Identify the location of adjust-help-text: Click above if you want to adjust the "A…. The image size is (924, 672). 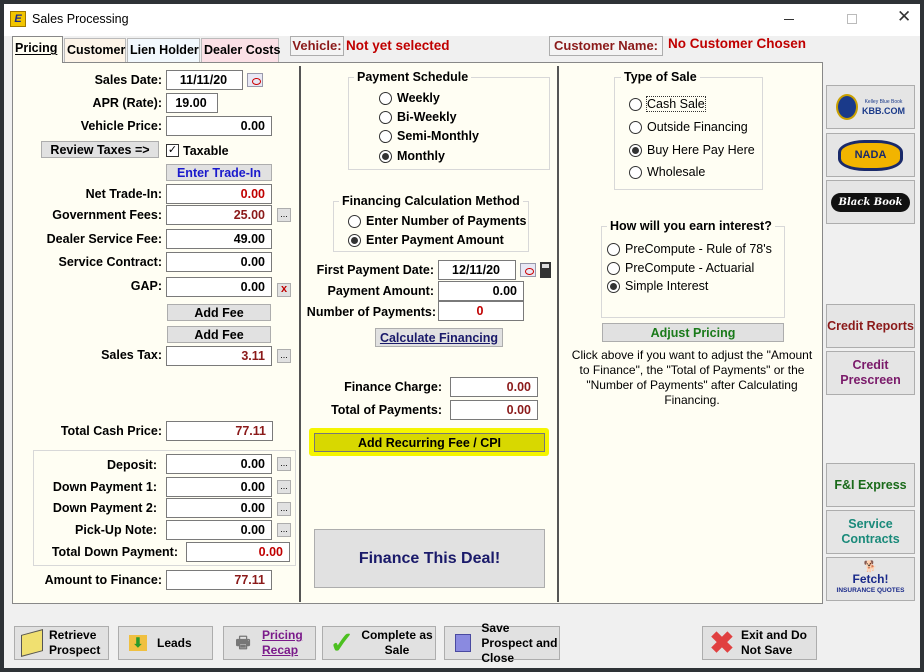
(692, 377).